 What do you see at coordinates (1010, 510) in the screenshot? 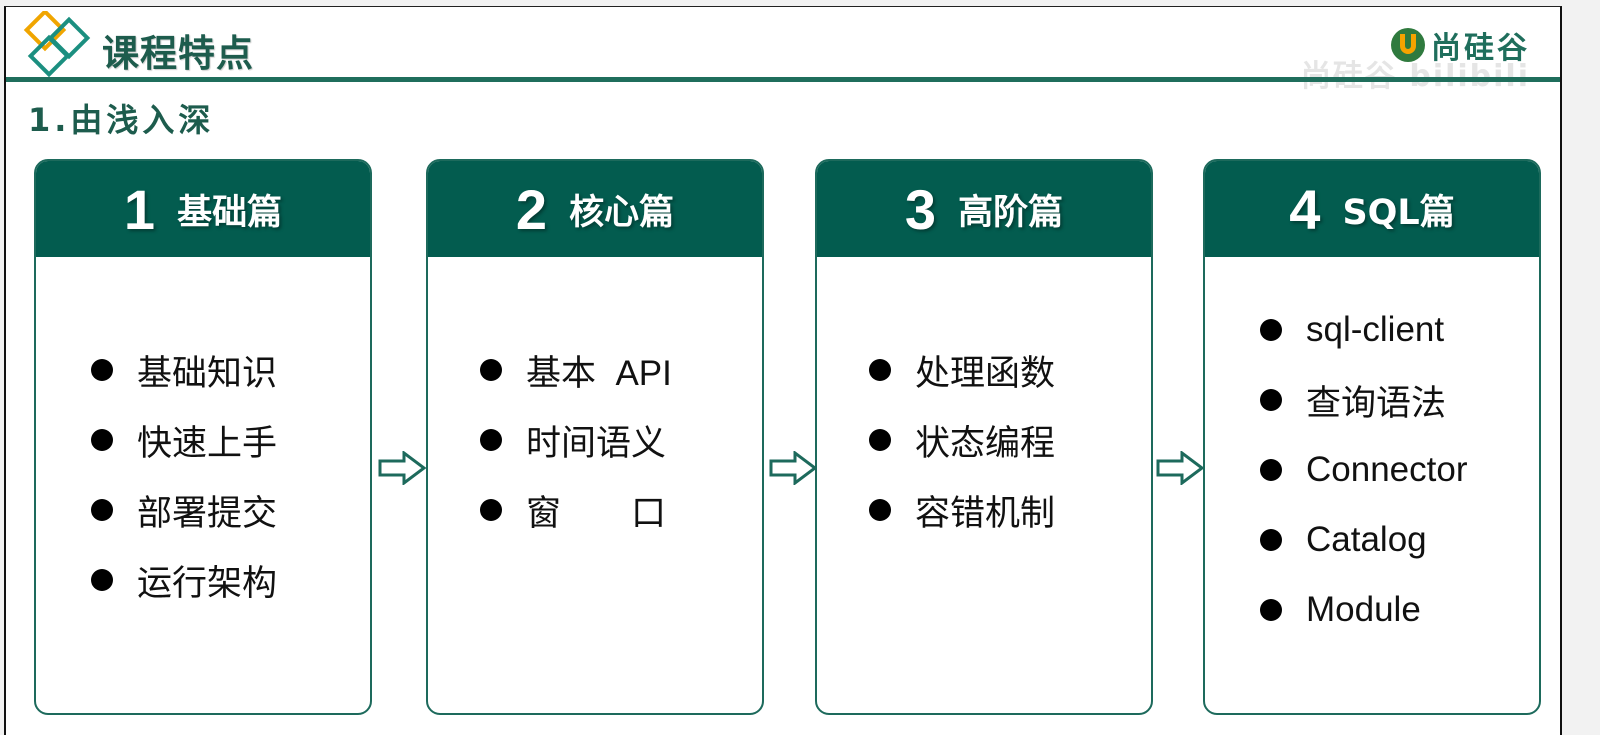
I see `list-item: 容错机制` at bounding box center [1010, 510].